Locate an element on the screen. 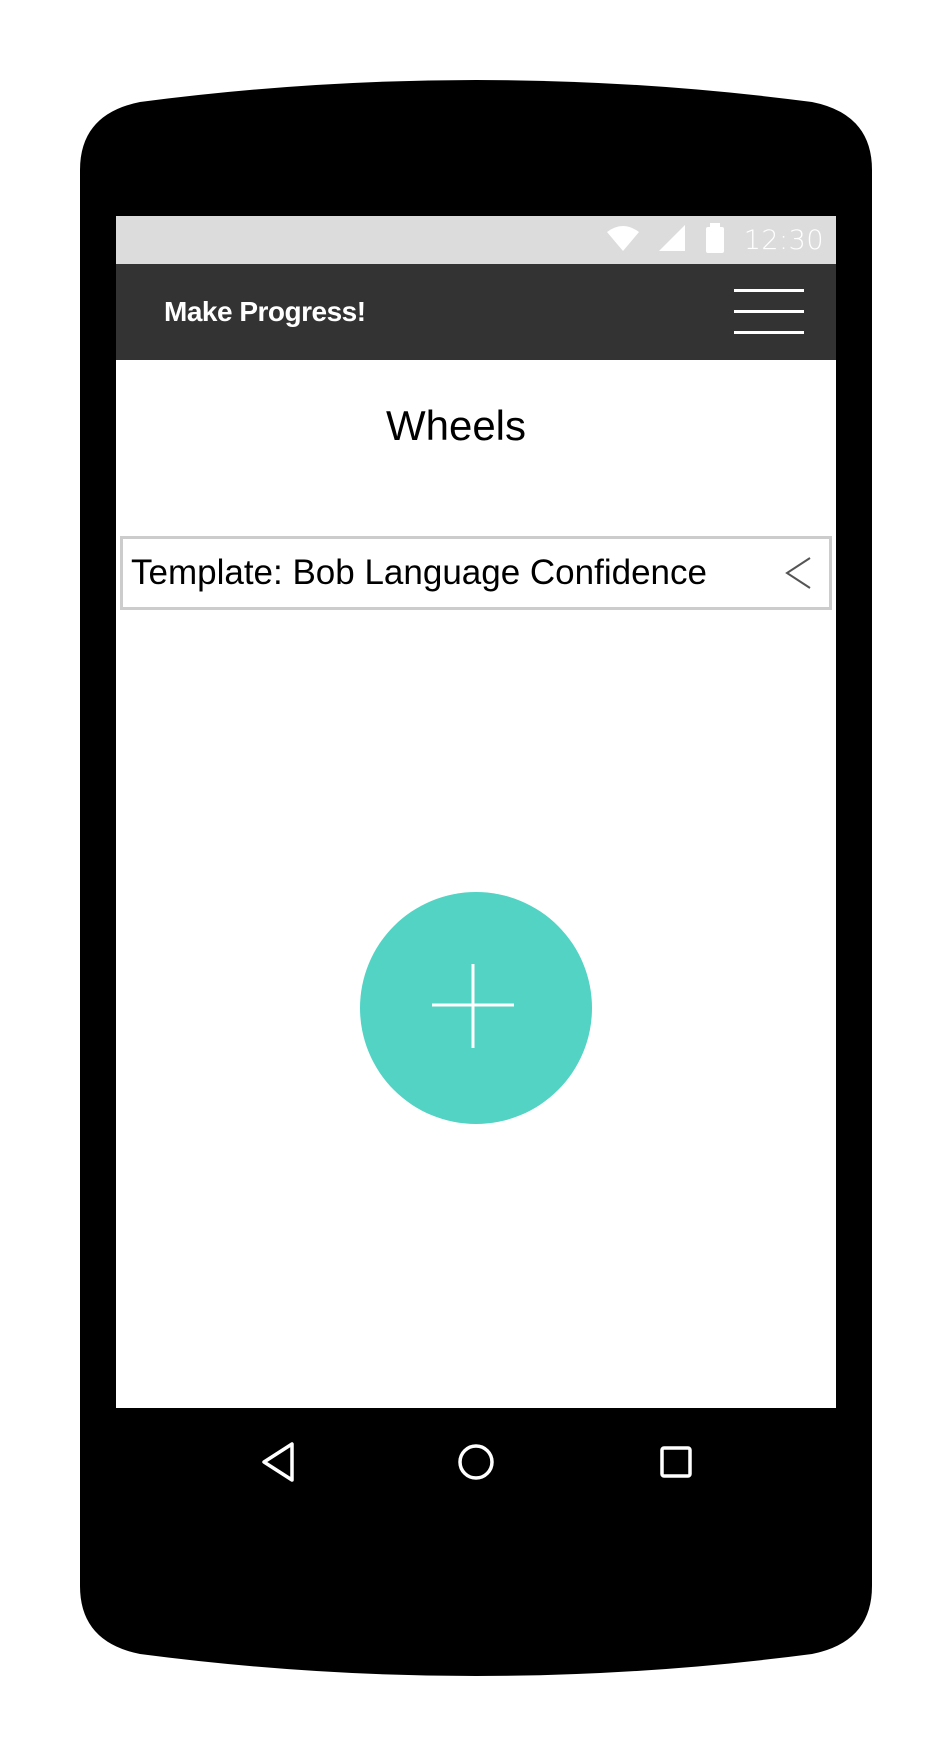  status-bar: 12:30 is located at coordinates (476, 240).